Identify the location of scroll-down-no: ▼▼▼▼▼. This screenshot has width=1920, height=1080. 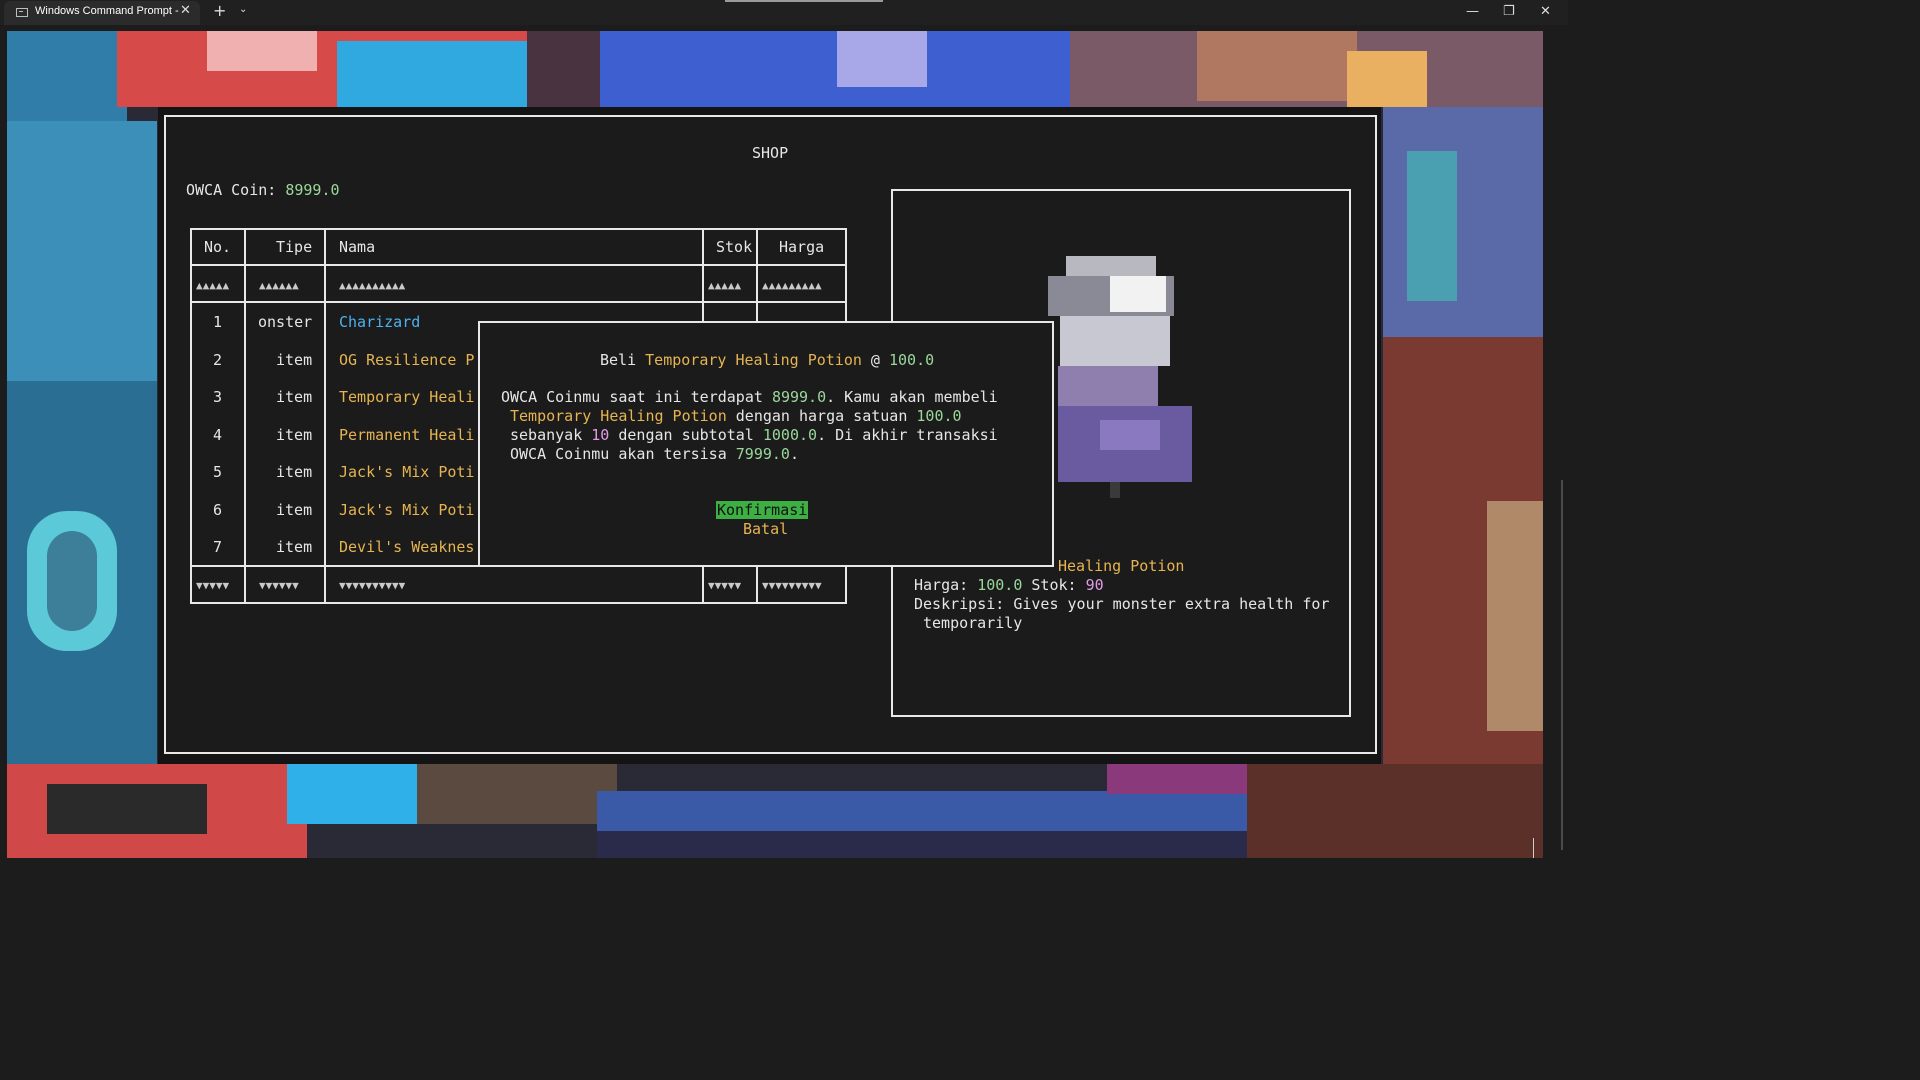
(212, 585).